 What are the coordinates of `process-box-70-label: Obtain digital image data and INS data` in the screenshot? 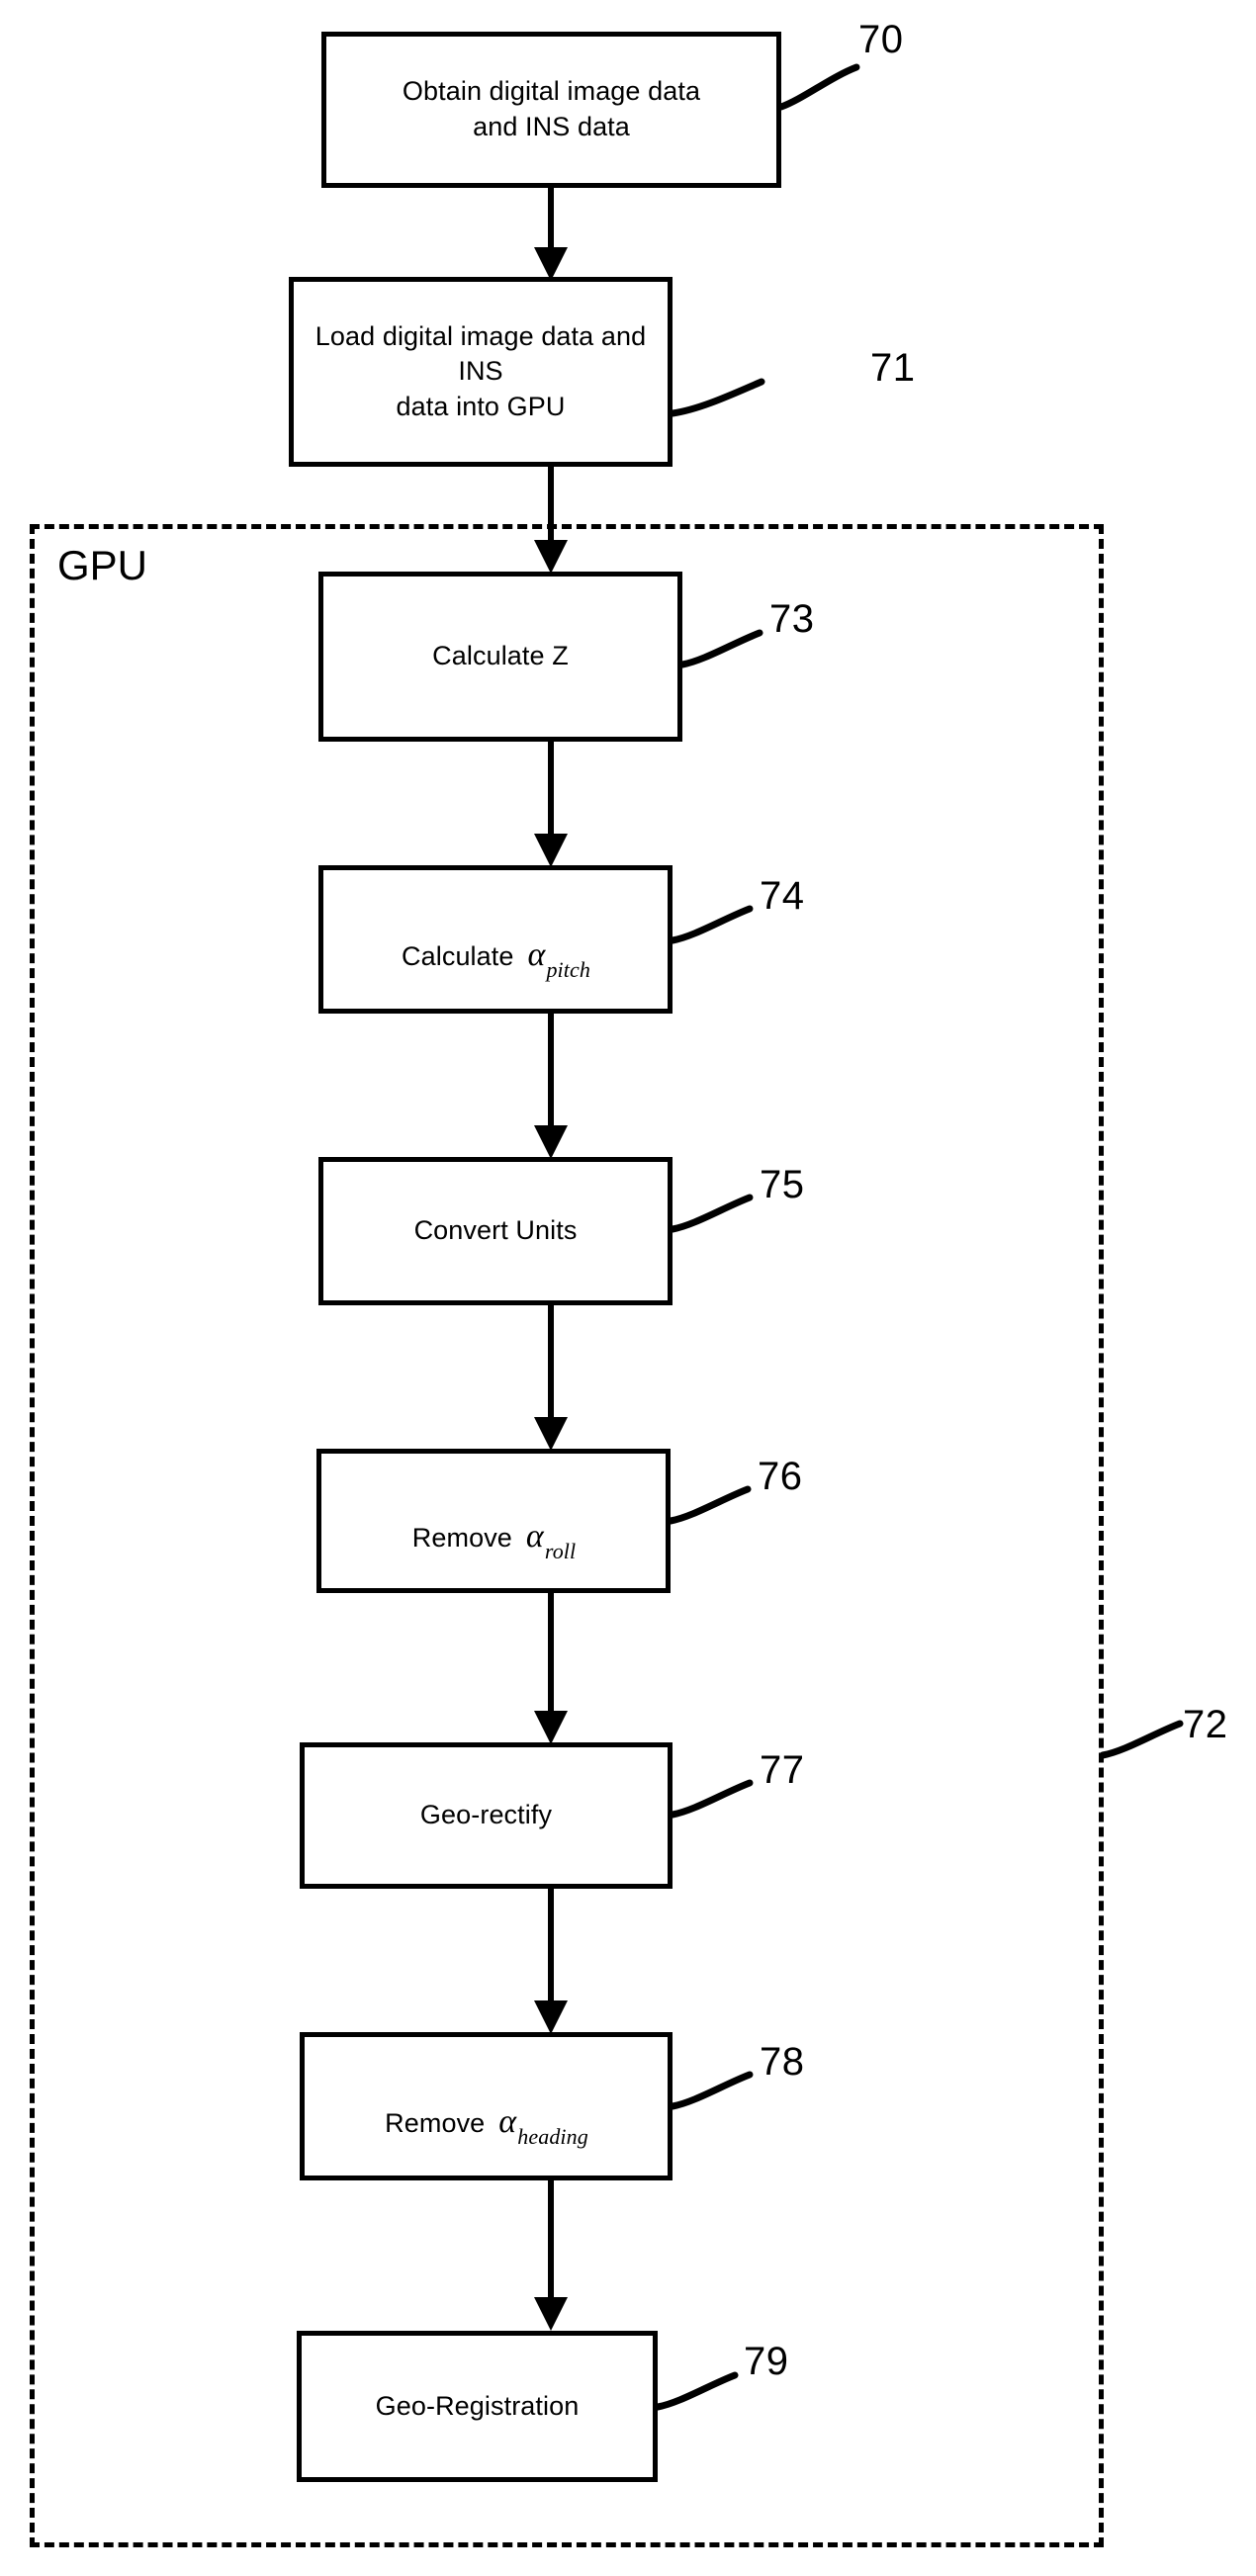 It's located at (551, 108).